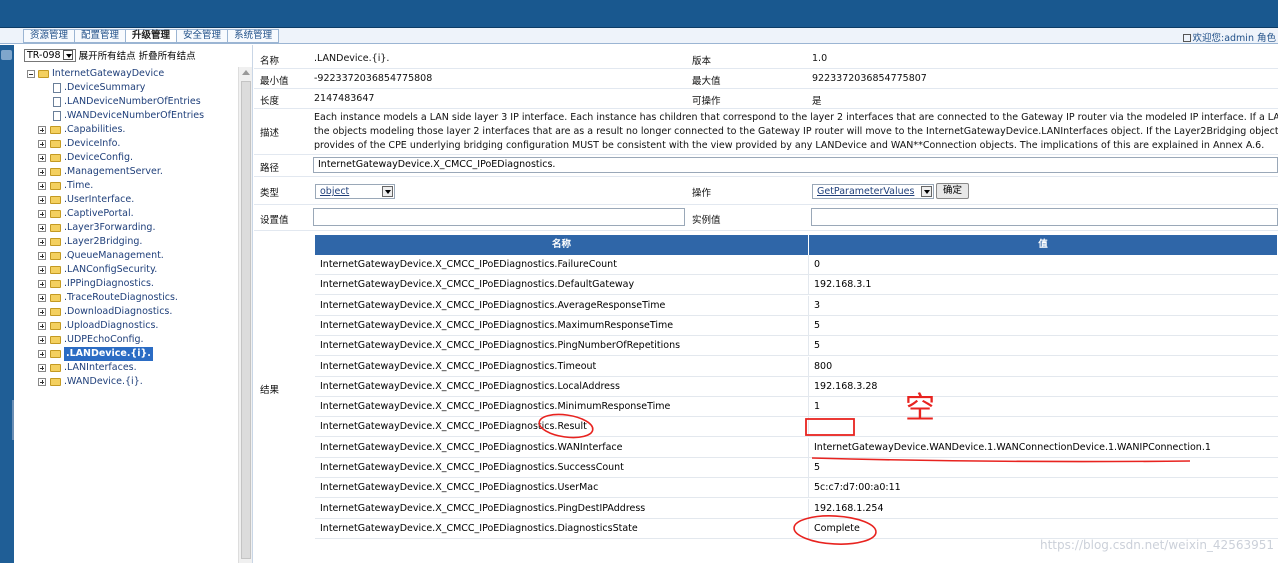  I want to click on model-version-select: TR-098, so click(50, 55).